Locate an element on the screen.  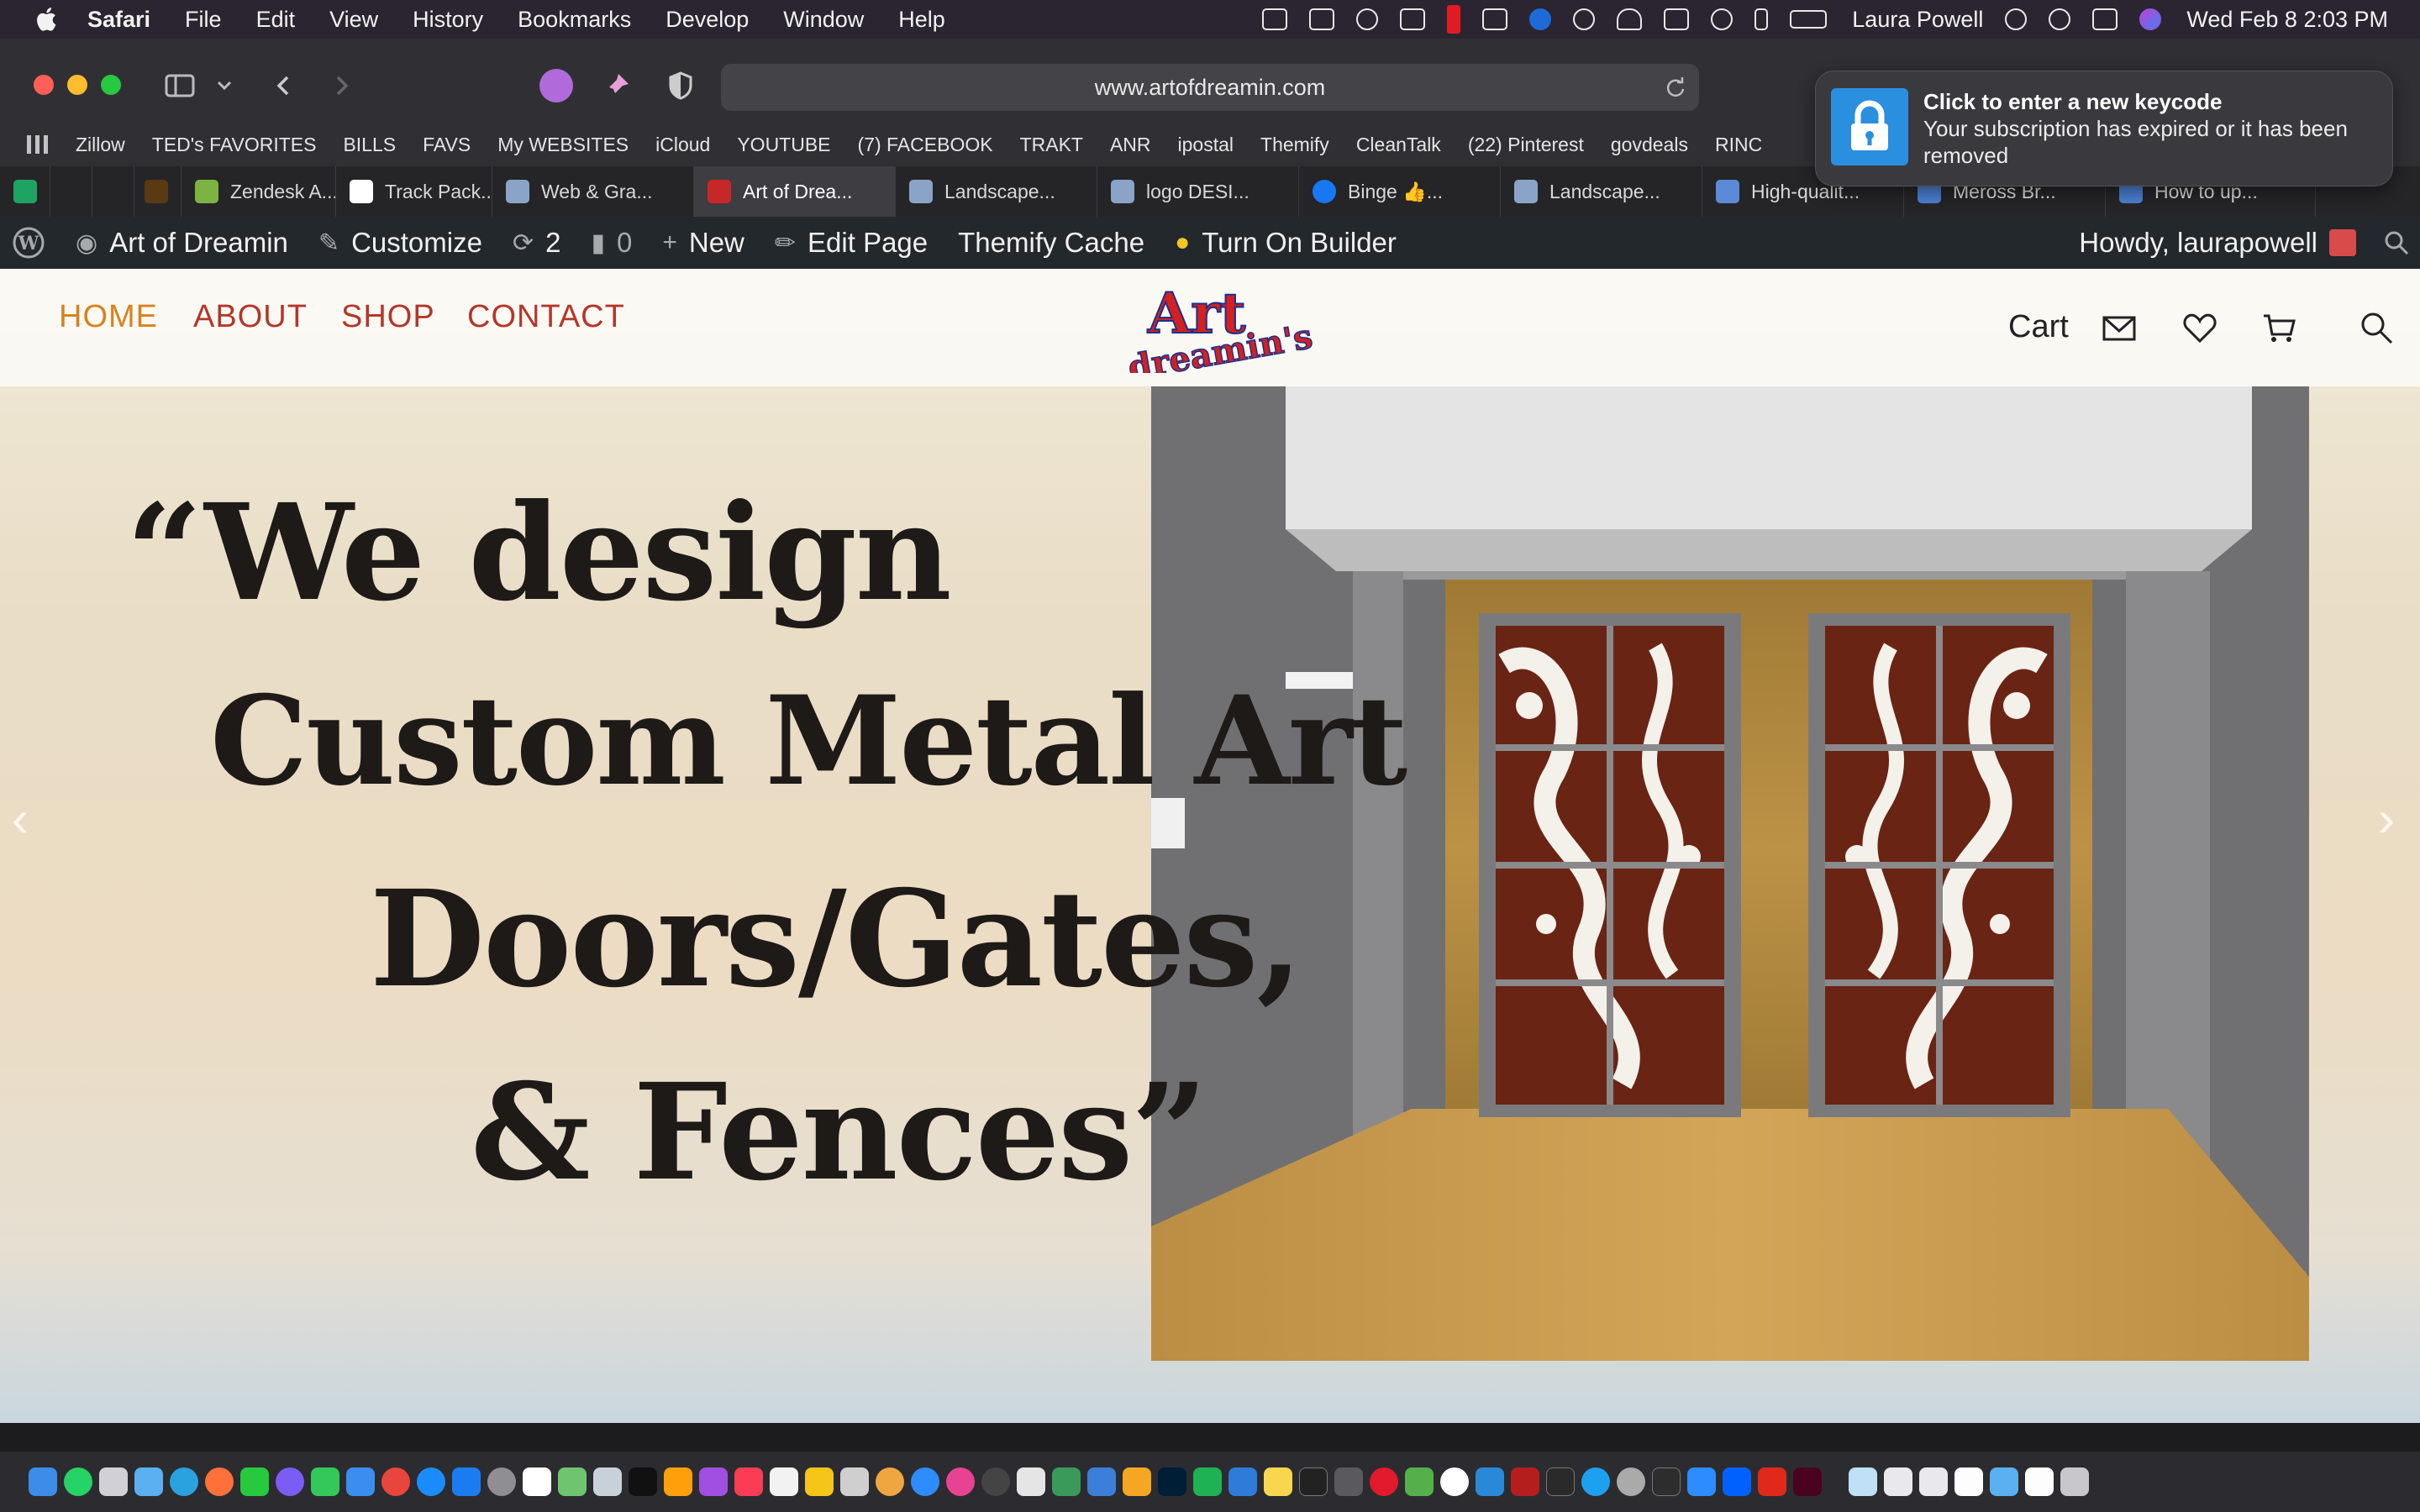
close-window-button is located at coordinates (44, 85).